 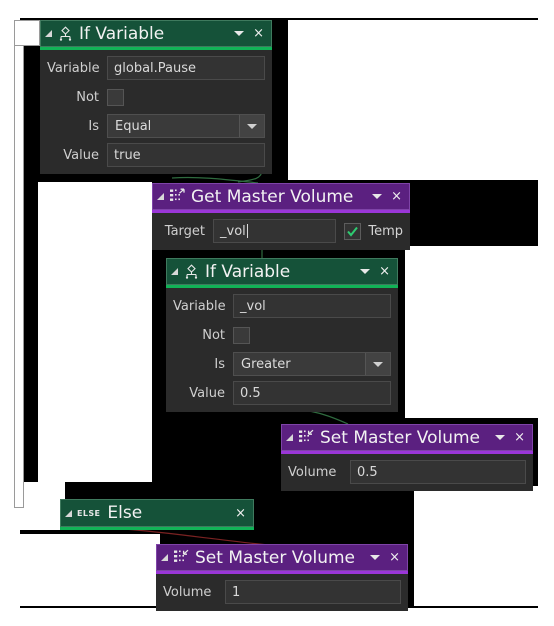 I want to click on is-dropdown: Equal, so click(x=186, y=126).